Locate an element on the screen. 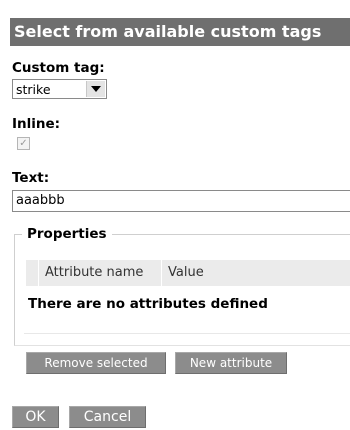 This screenshot has height=430, width=350. custom-tag-selected-value: strike is located at coordinates (33, 89).